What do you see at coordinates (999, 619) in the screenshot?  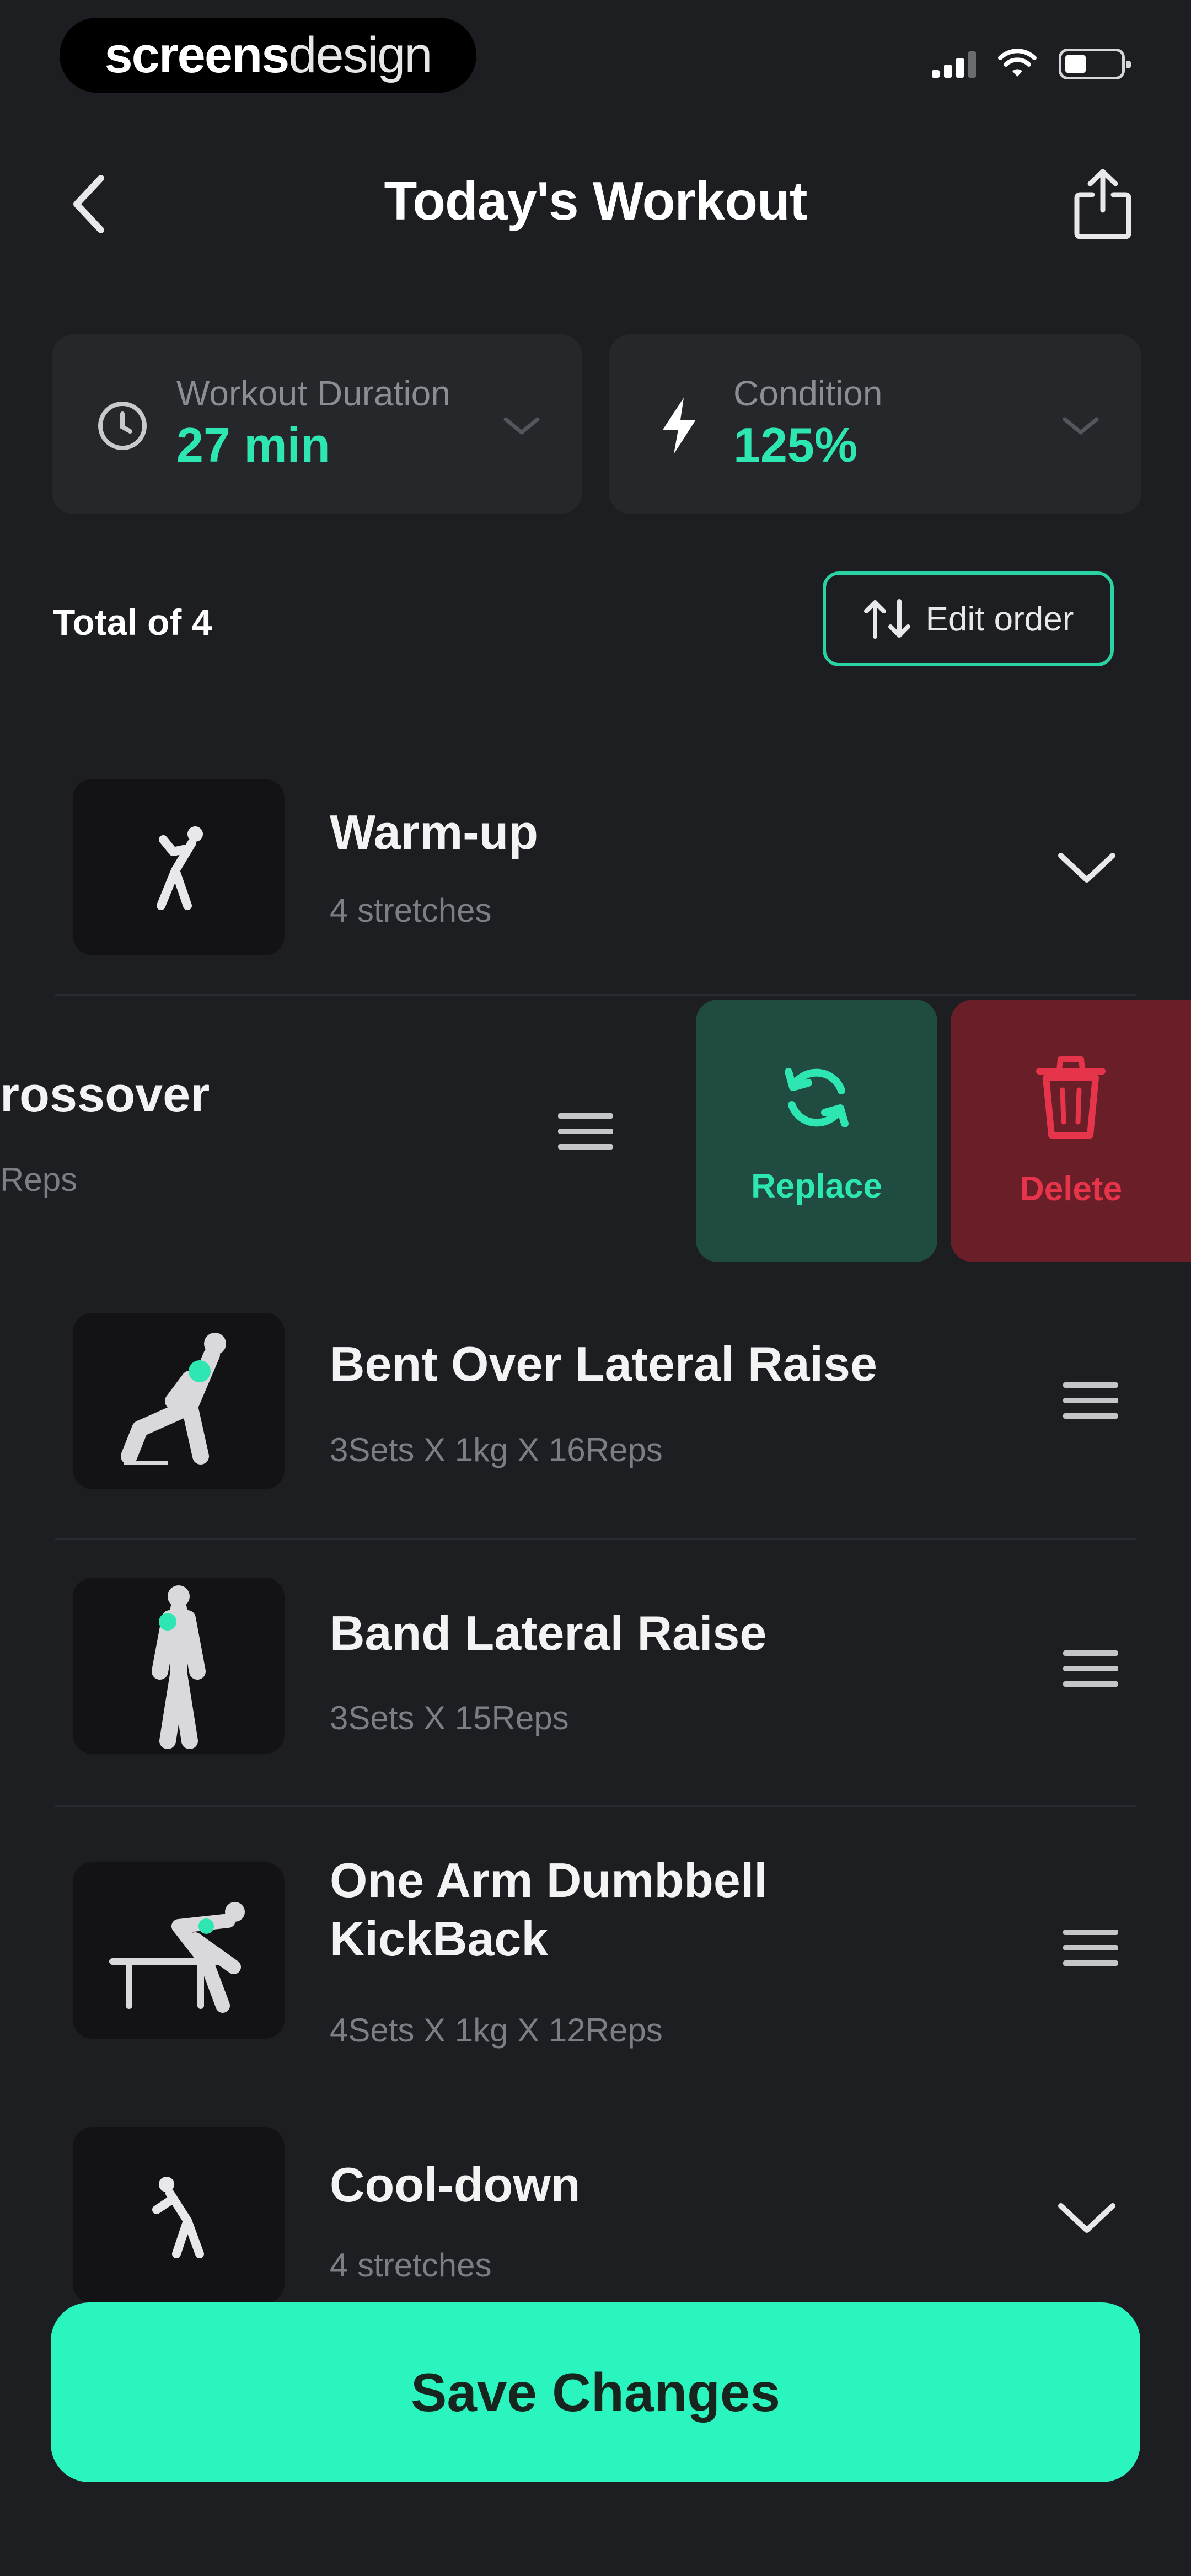 I see `edit-order-label: Edit order` at bounding box center [999, 619].